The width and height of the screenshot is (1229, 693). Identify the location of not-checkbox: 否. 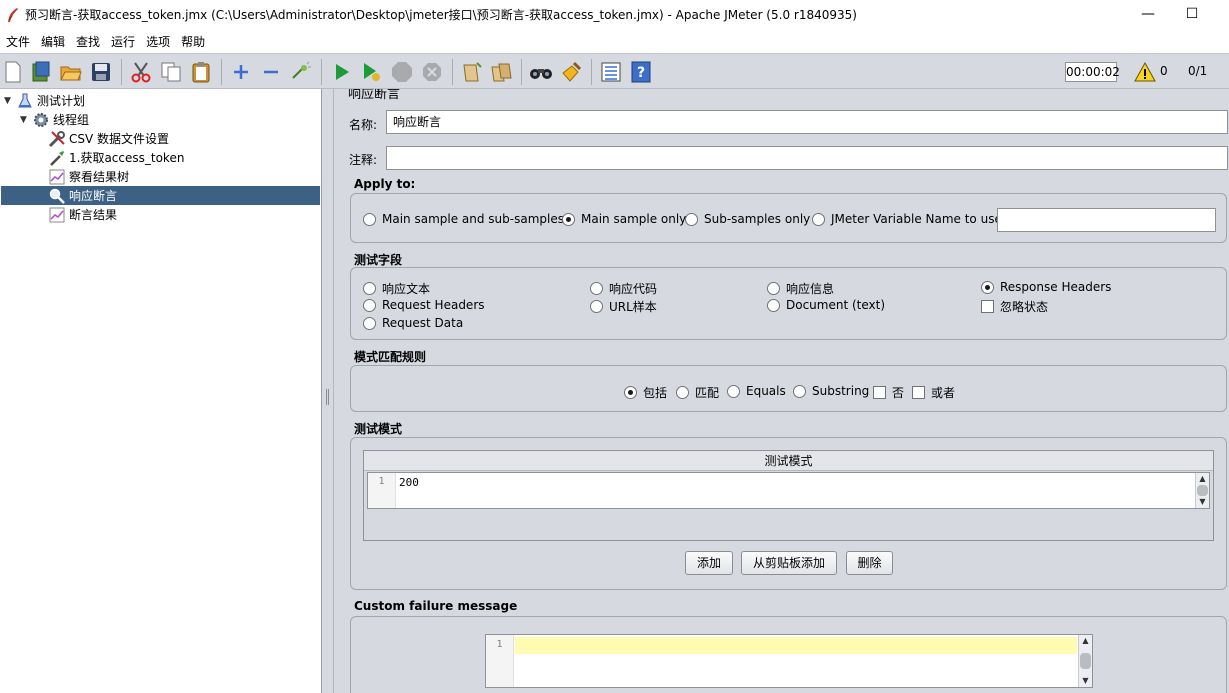
(888, 392).